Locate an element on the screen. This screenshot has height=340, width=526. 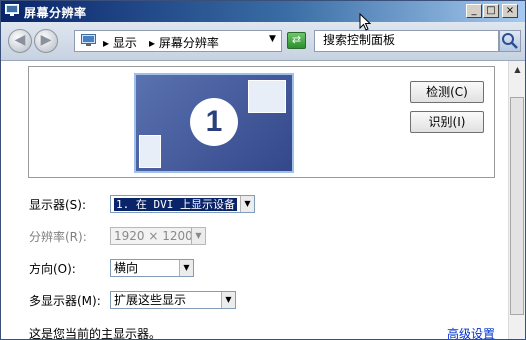
multi-display-select: 扩展这些显示 ▼ is located at coordinates (173, 300).